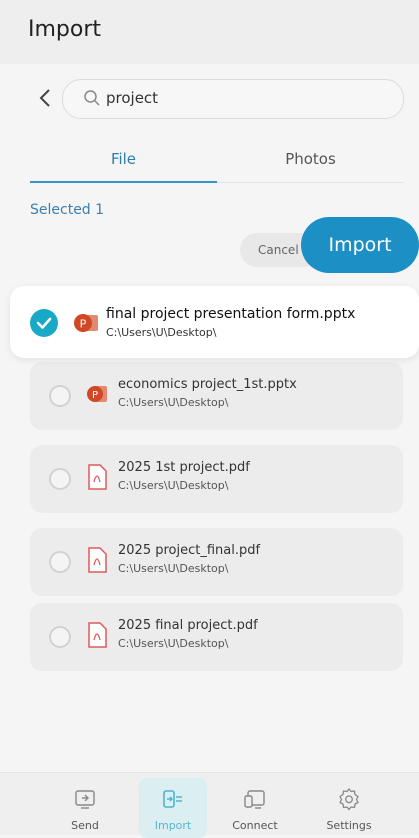 Image resolution: width=419 pixels, height=838 pixels. What do you see at coordinates (65, 29) in the screenshot?
I see `page-title: Import` at bounding box center [65, 29].